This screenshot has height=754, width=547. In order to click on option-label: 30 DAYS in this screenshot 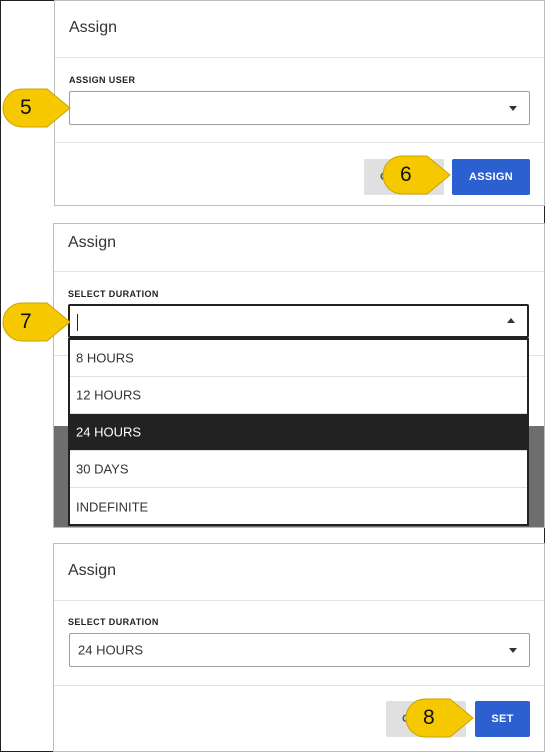, I will do `click(102, 469)`.